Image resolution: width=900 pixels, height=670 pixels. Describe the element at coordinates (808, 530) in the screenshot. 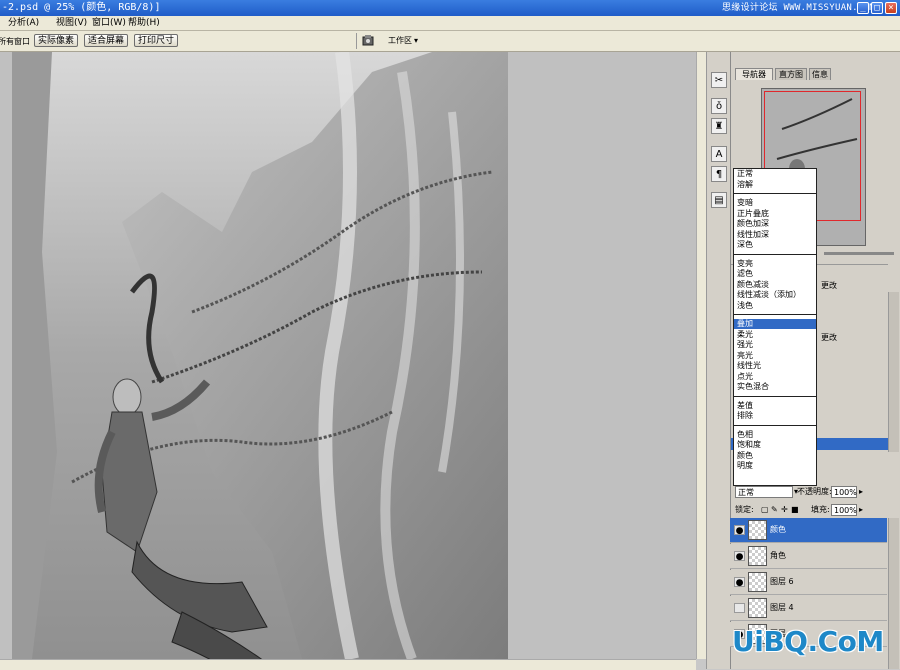

I see `layer-row: ● 颜色` at that location.